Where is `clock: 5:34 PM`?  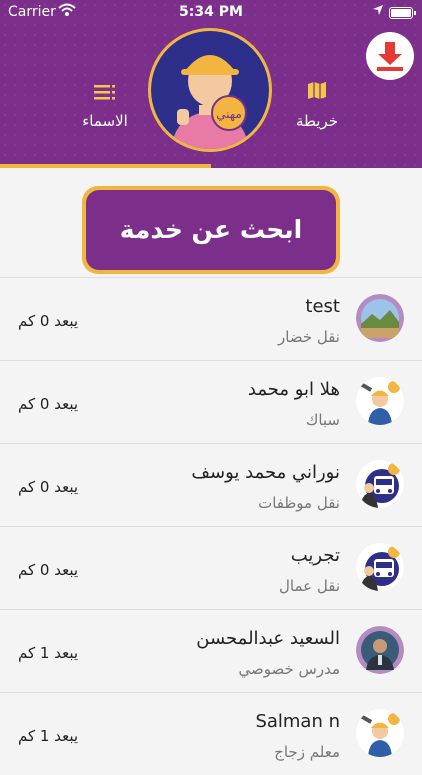 clock: 5:34 PM is located at coordinates (211, 12).